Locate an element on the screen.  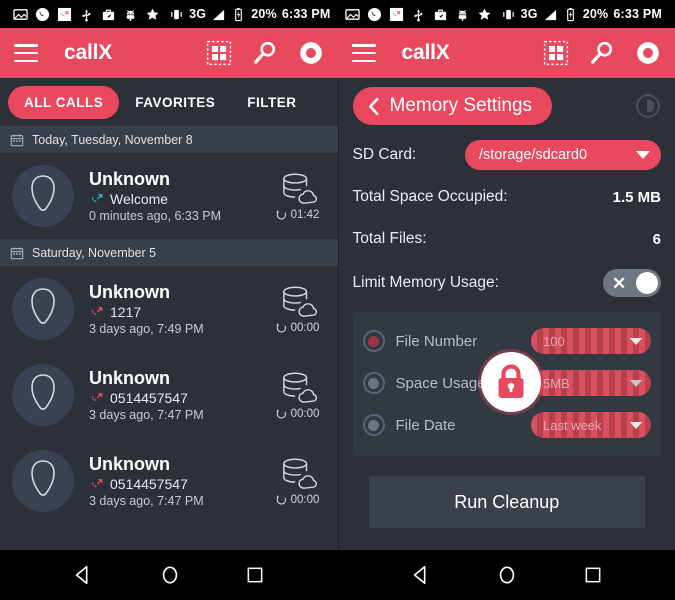
database-cloud-icon is located at coordinates (299, 473).